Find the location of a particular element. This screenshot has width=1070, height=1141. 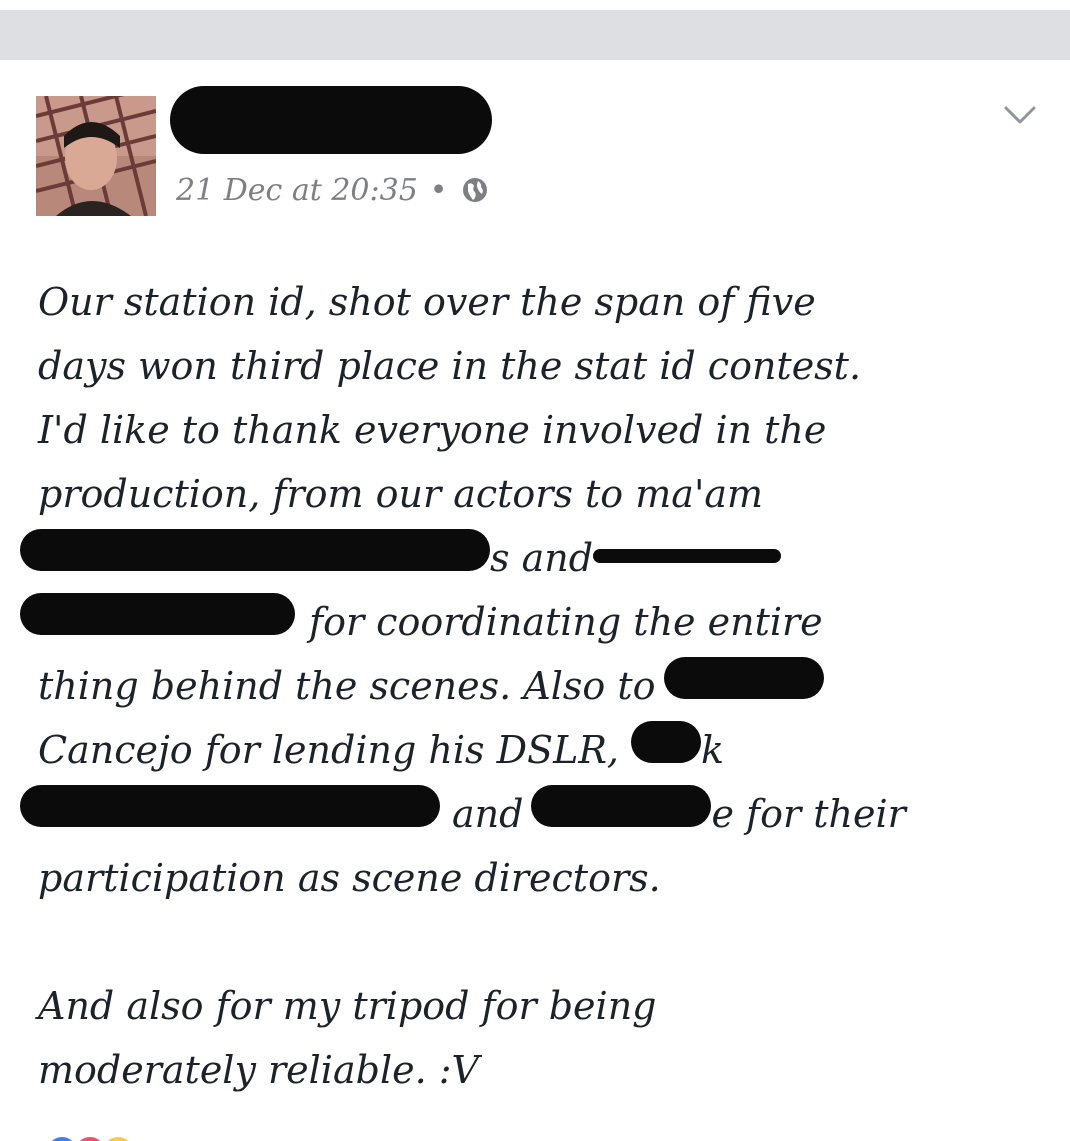

post-text: thing behind the scenes. Also to is located at coordinates (347, 686).